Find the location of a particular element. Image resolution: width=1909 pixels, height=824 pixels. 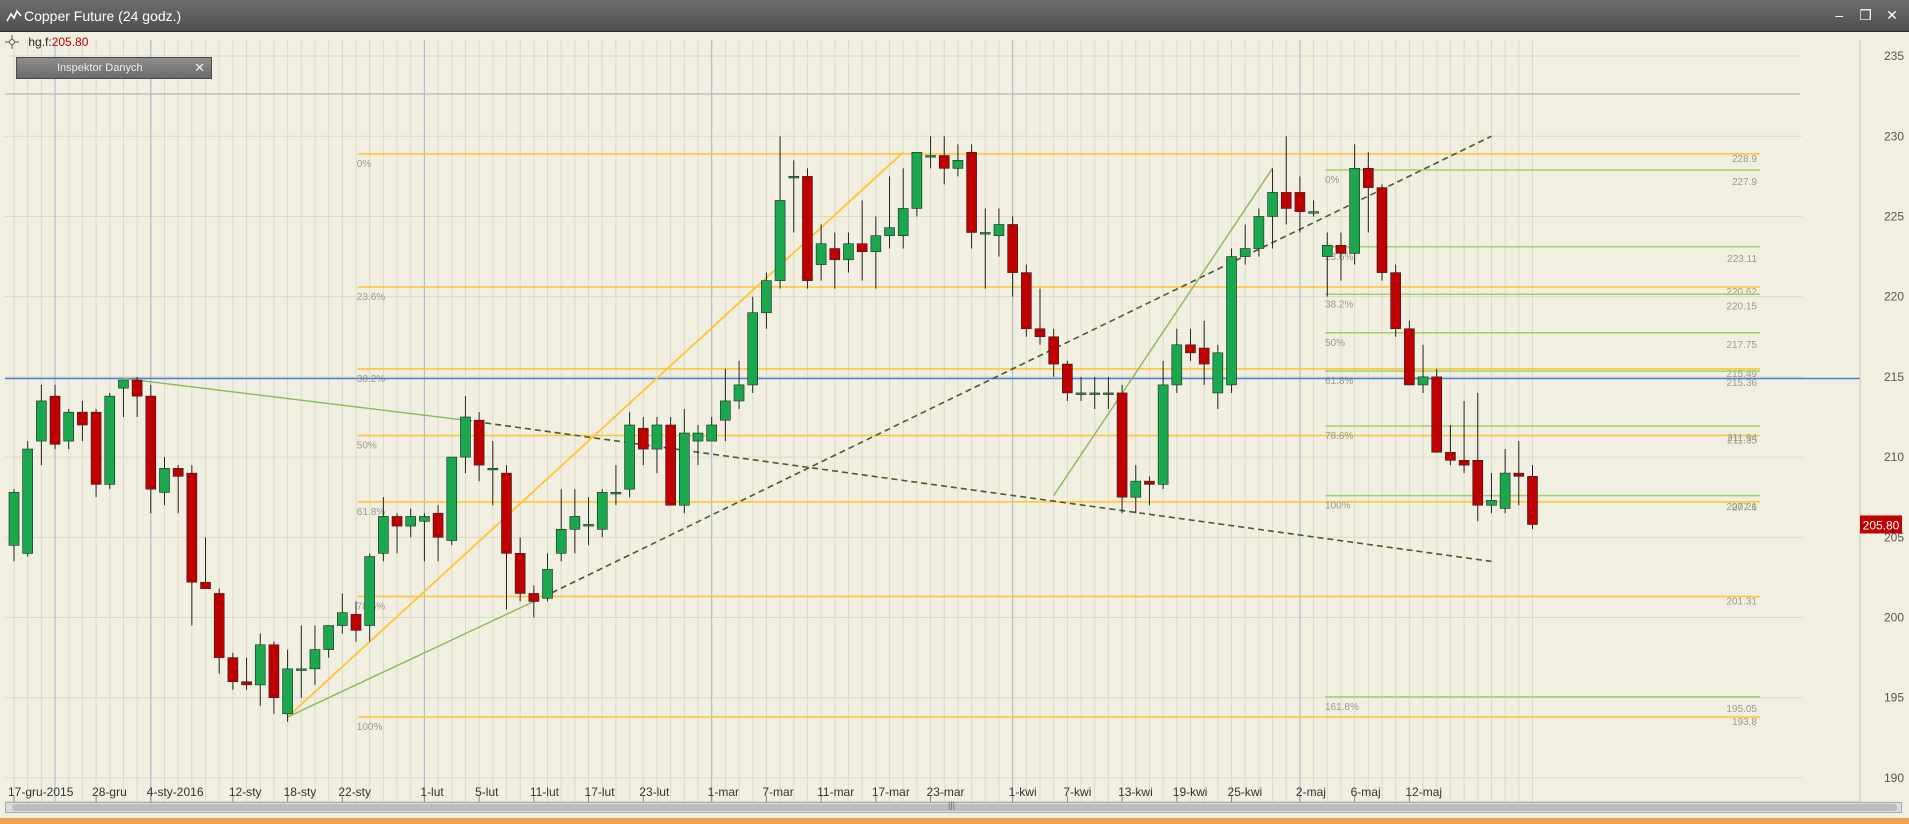

date-tick-label: 2-maj is located at coordinates (1311, 792).